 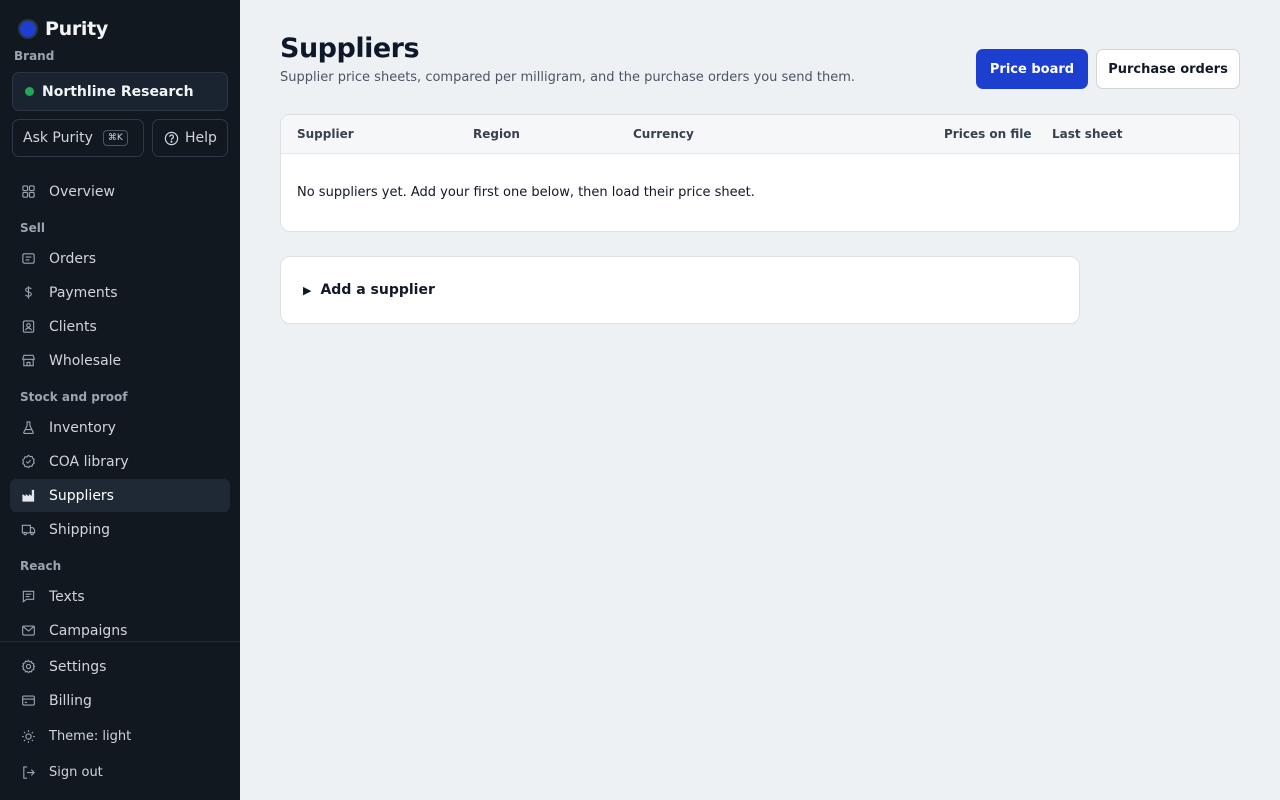 What do you see at coordinates (85, 360) in the screenshot?
I see `sidebar-item-label: Wholesale` at bounding box center [85, 360].